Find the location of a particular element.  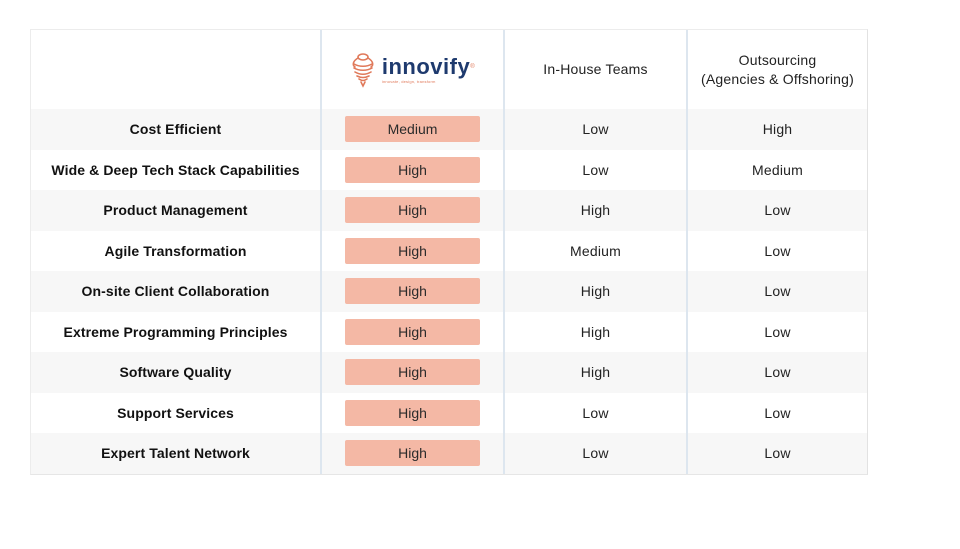

innovify-rating-badge: Medium is located at coordinates (412, 129).